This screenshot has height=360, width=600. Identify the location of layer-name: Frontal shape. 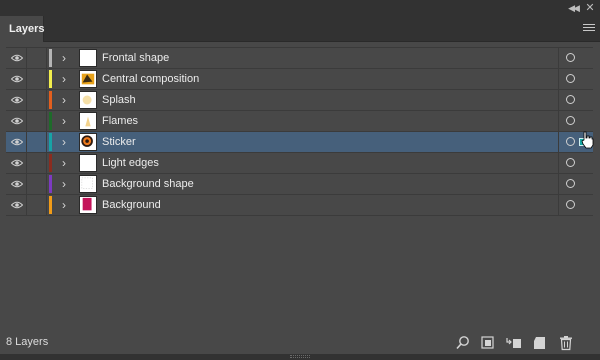
(135, 58).